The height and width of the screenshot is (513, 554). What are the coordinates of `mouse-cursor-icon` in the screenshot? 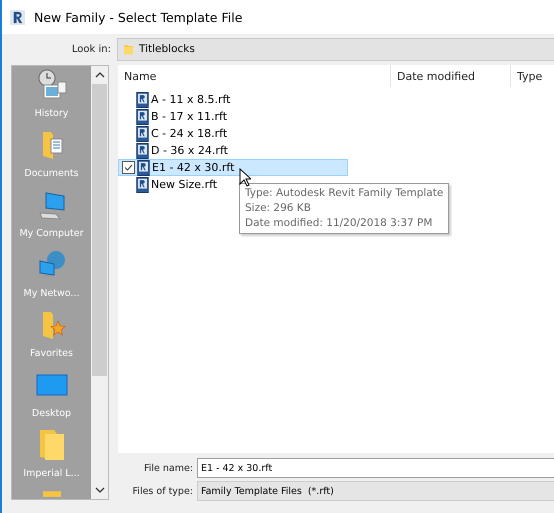 It's located at (245, 177).